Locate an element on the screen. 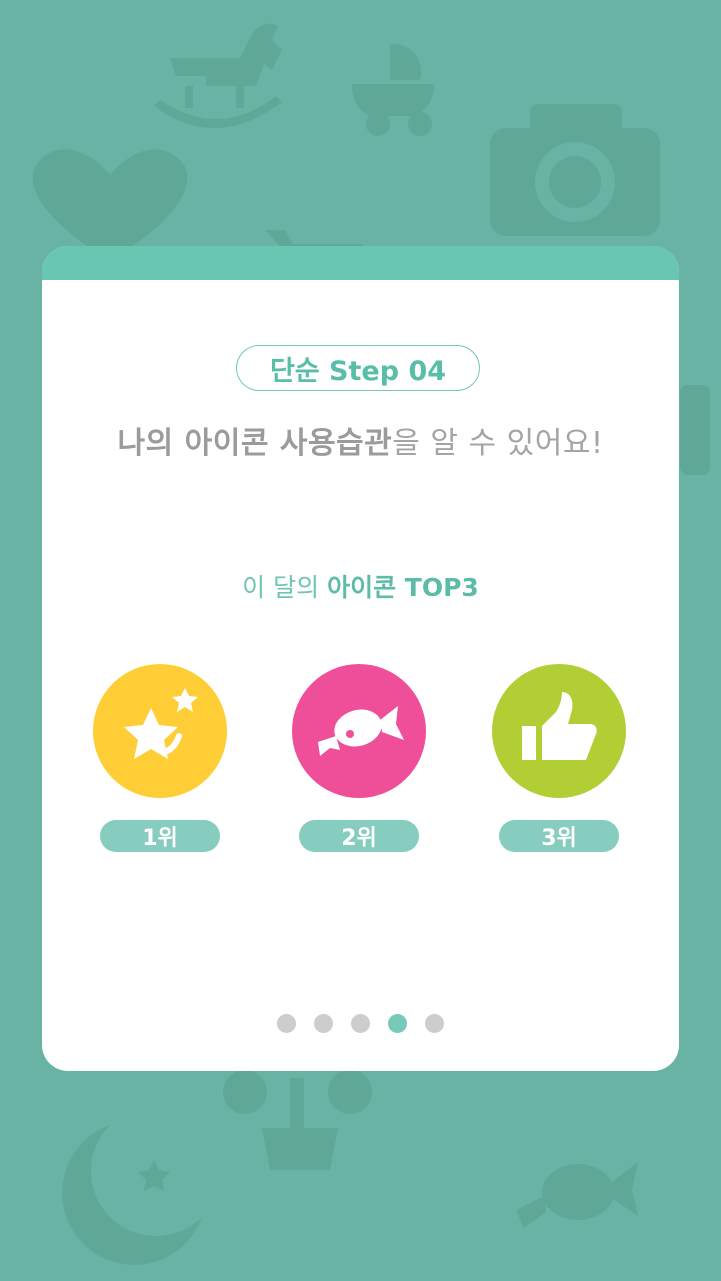 The height and width of the screenshot is (1281, 721). rank-label-2: 2위 is located at coordinates (359, 838).